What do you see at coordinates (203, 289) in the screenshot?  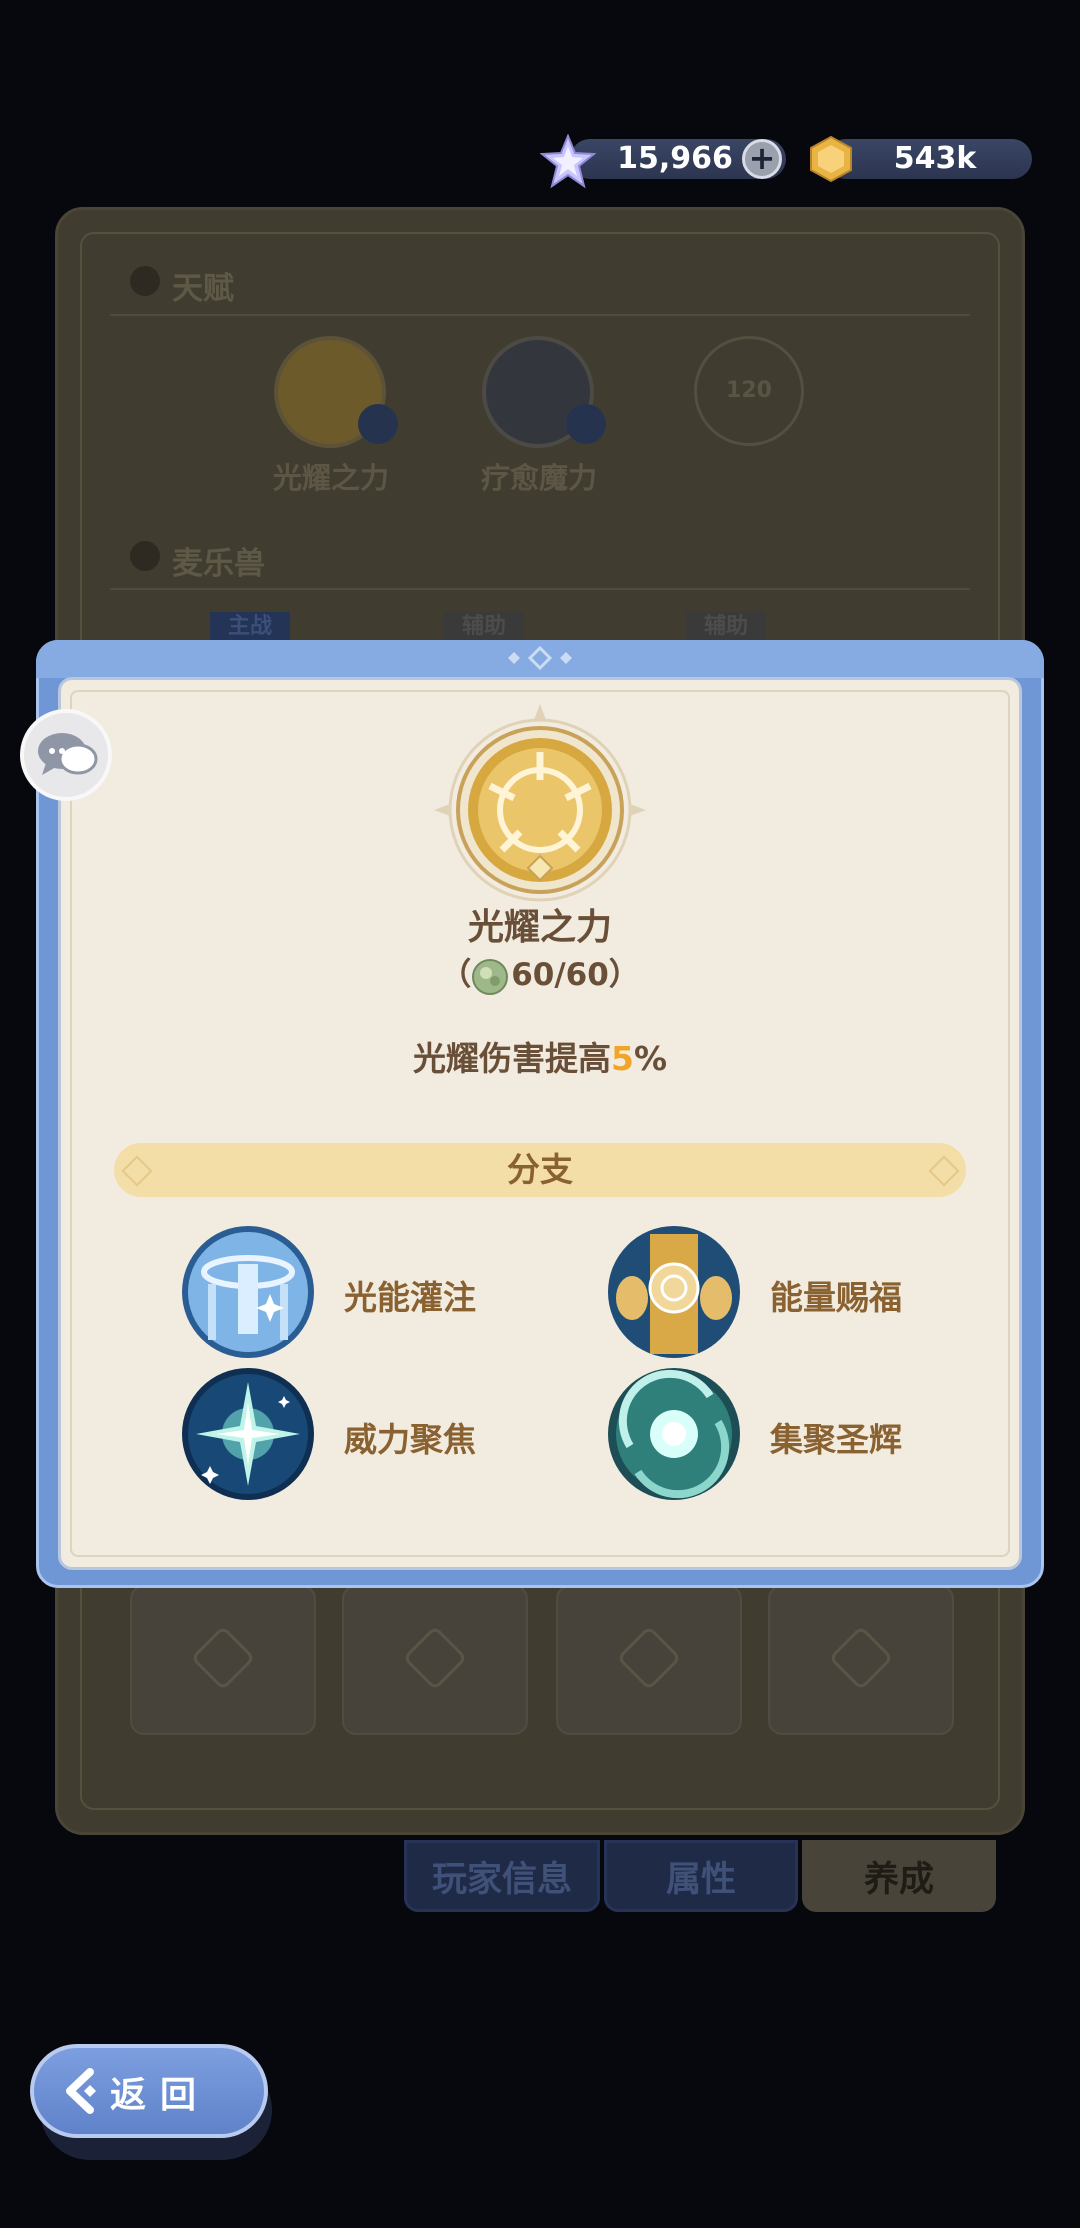 I see `talent-section-title: 天赋` at bounding box center [203, 289].